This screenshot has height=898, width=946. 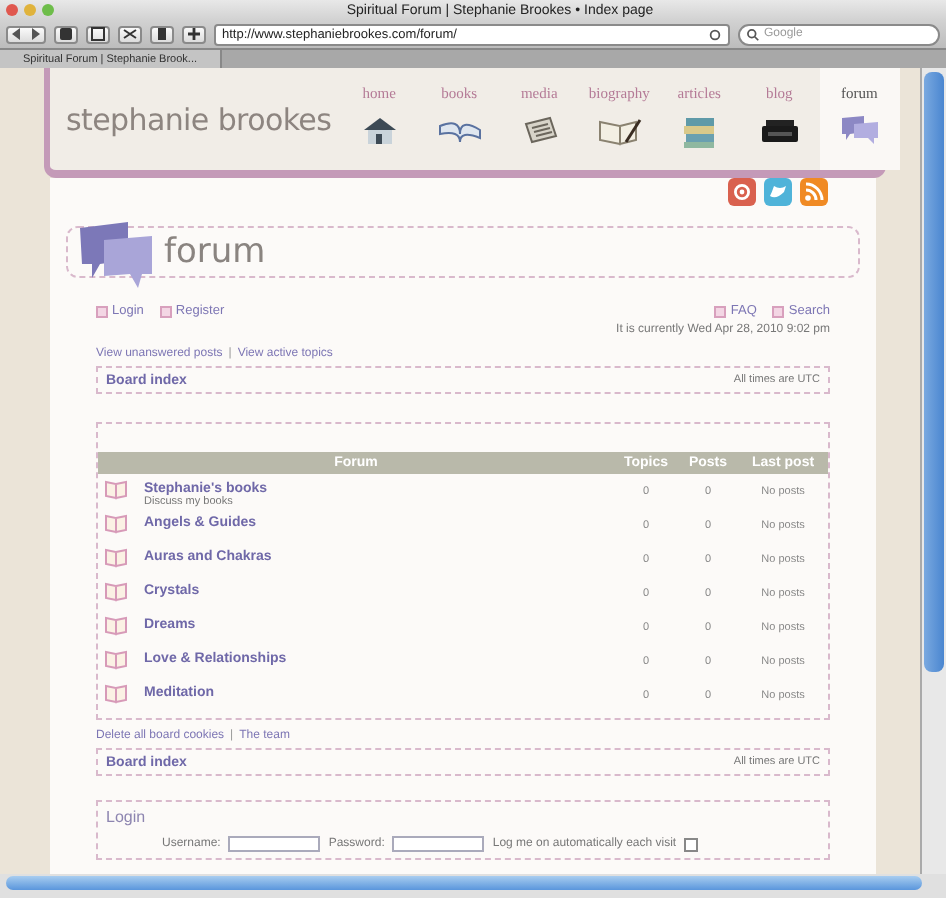 I want to click on twitter-bird-icon, so click(x=778, y=192).